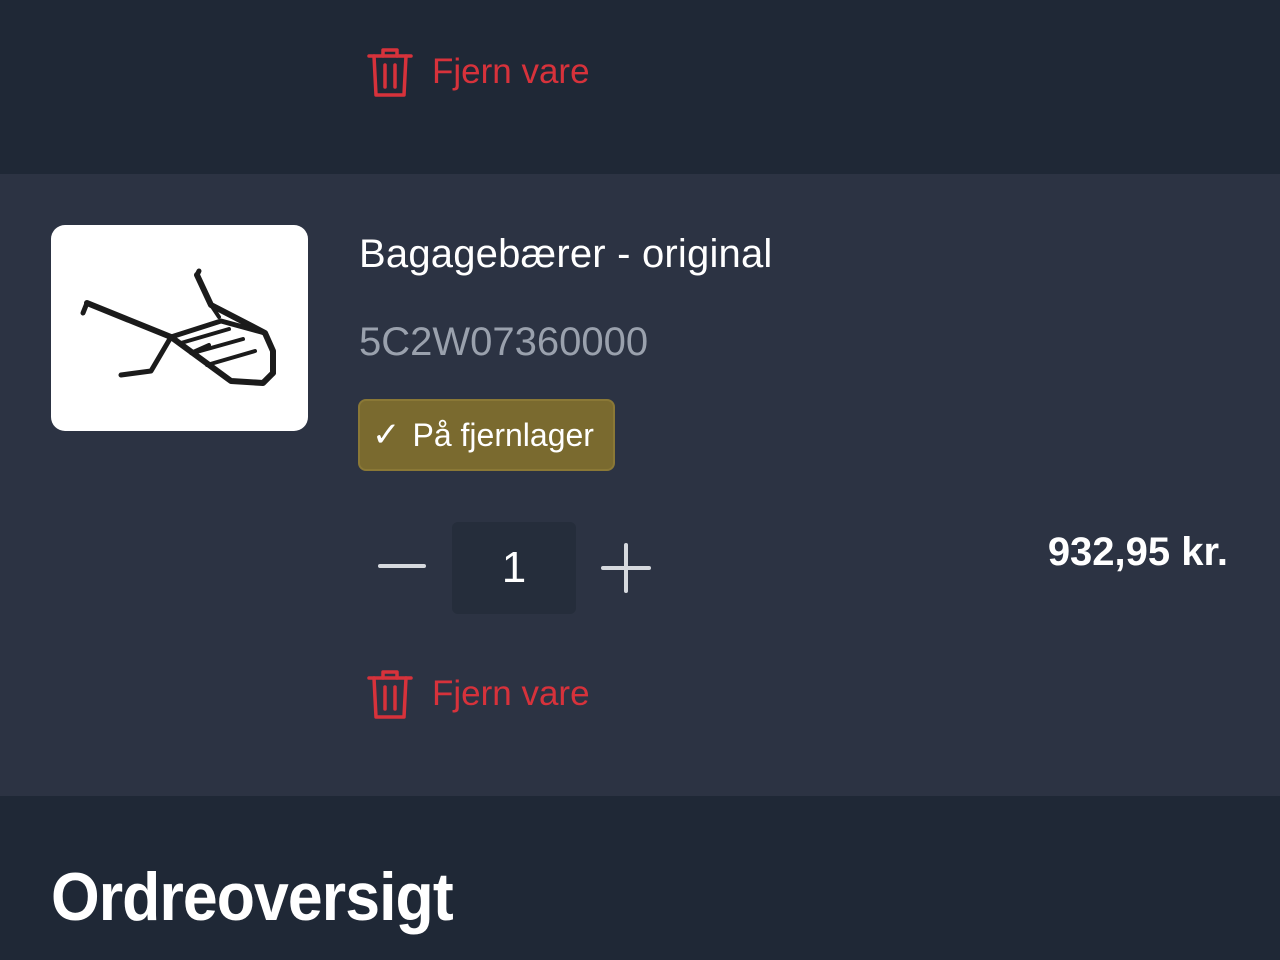 The width and height of the screenshot is (1280, 960). What do you see at coordinates (386, 435) in the screenshot?
I see `checkmark-icon: ✓` at bounding box center [386, 435].